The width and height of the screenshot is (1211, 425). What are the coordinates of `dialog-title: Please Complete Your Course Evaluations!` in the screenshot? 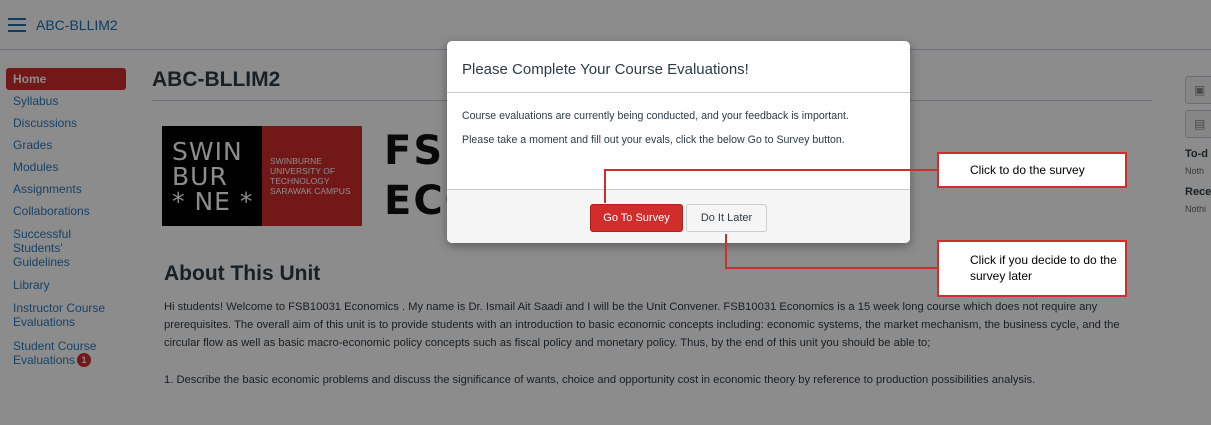 It's located at (678, 67).